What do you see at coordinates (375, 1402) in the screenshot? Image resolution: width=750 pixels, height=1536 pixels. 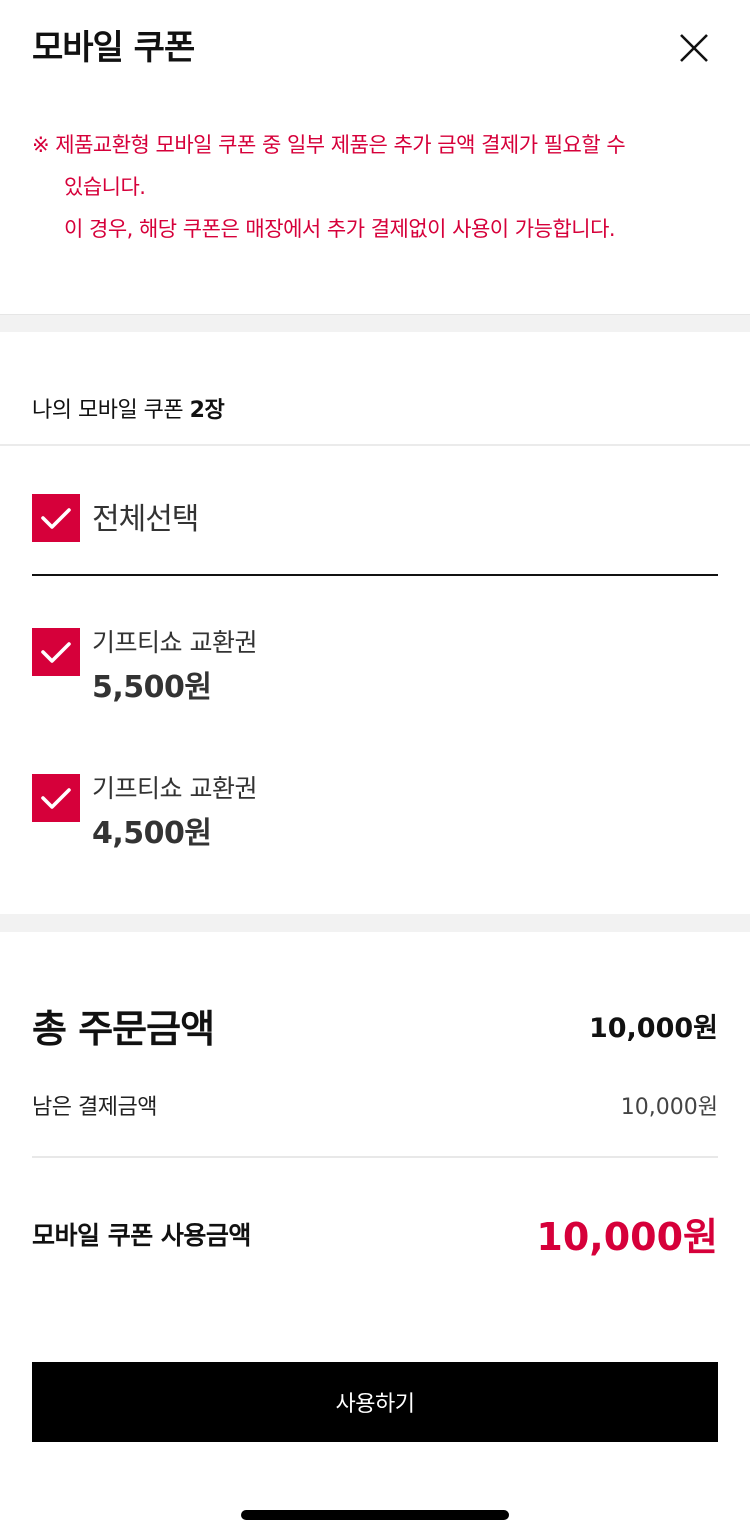 I see `use-coupon-button: 사용하기` at bounding box center [375, 1402].